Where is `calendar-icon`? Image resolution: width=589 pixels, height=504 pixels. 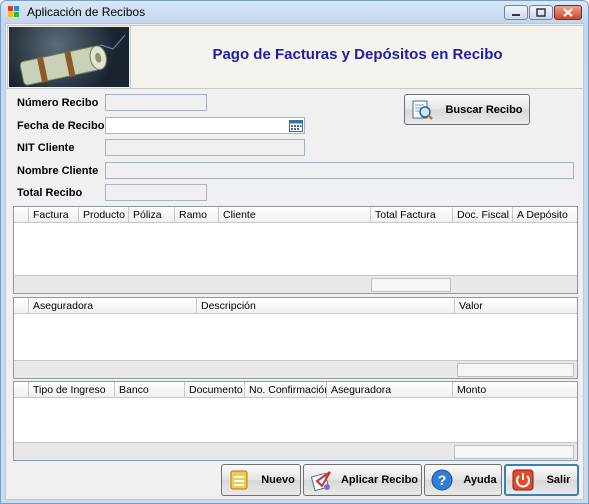
calendar-icon is located at coordinates (296, 125).